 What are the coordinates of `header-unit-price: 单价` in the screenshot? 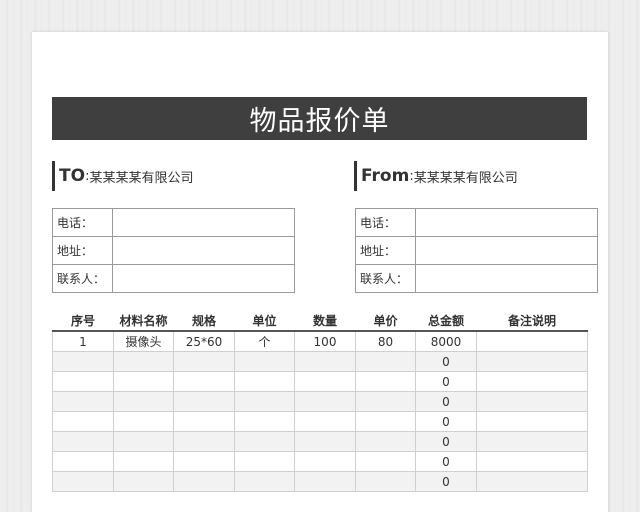 It's located at (385, 321).